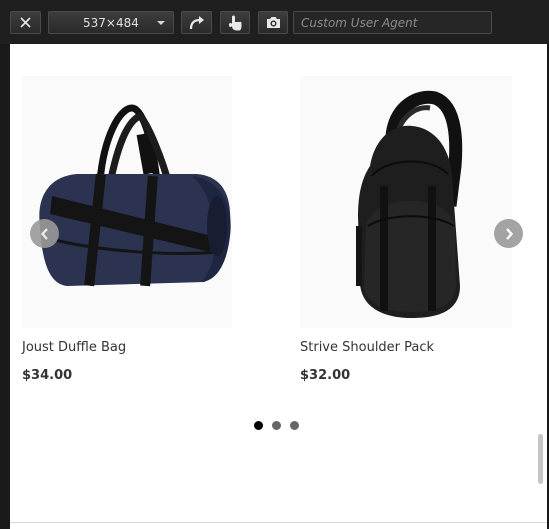 This screenshot has height=529, width=549. I want to click on responsive-toolbar: 537×484, so click(274, 22).